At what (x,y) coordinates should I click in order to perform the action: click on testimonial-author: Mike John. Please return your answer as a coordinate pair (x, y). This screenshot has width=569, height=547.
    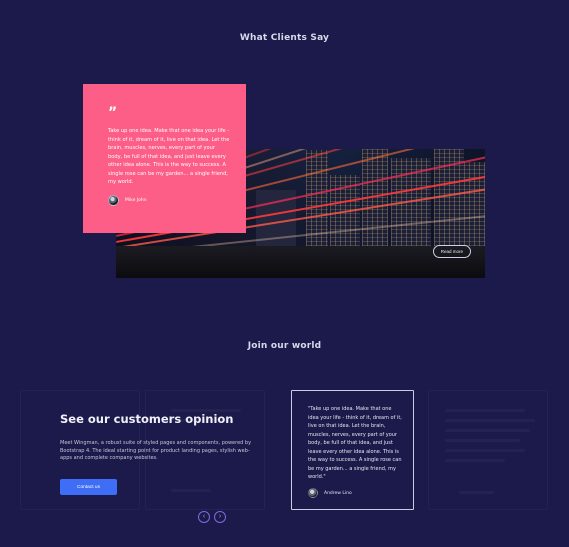
    Looking at the image, I should click on (127, 200).